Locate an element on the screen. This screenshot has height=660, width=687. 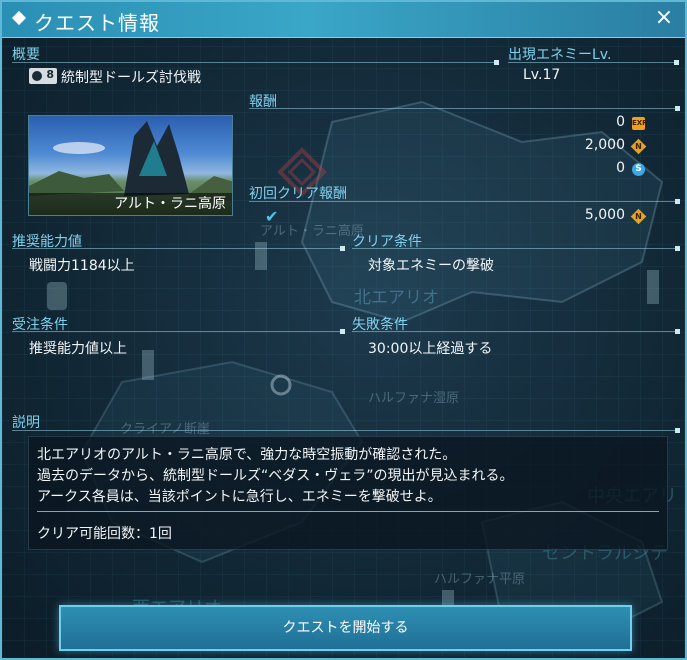
first-clear-value: 5,000 is located at coordinates (604, 215).